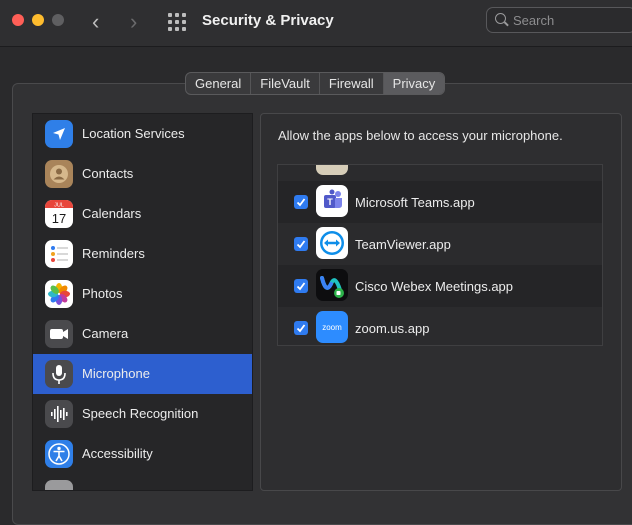 Image resolution: width=632 pixels, height=525 pixels. What do you see at coordinates (440, 173) in the screenshot?
I see `list-item-partially-visible` at bounding box center [440, 173].